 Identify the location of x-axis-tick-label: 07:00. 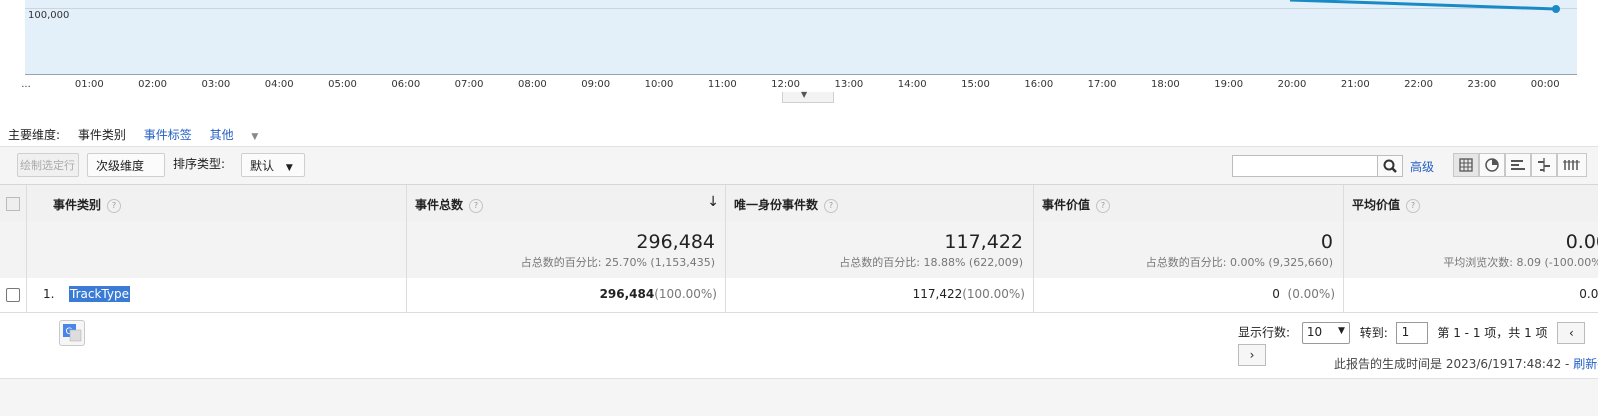
(469, 84).